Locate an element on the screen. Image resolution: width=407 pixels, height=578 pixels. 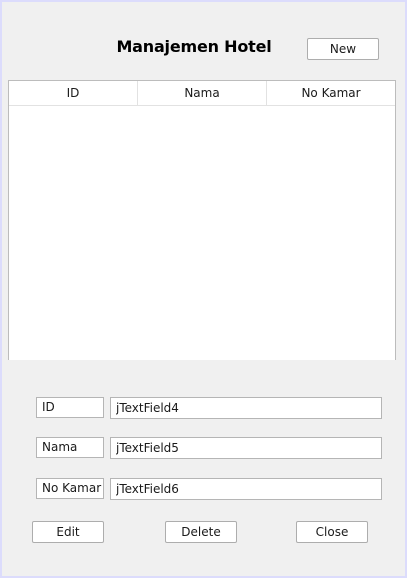
column-header-id: ID is located at coordinates (73, 93).